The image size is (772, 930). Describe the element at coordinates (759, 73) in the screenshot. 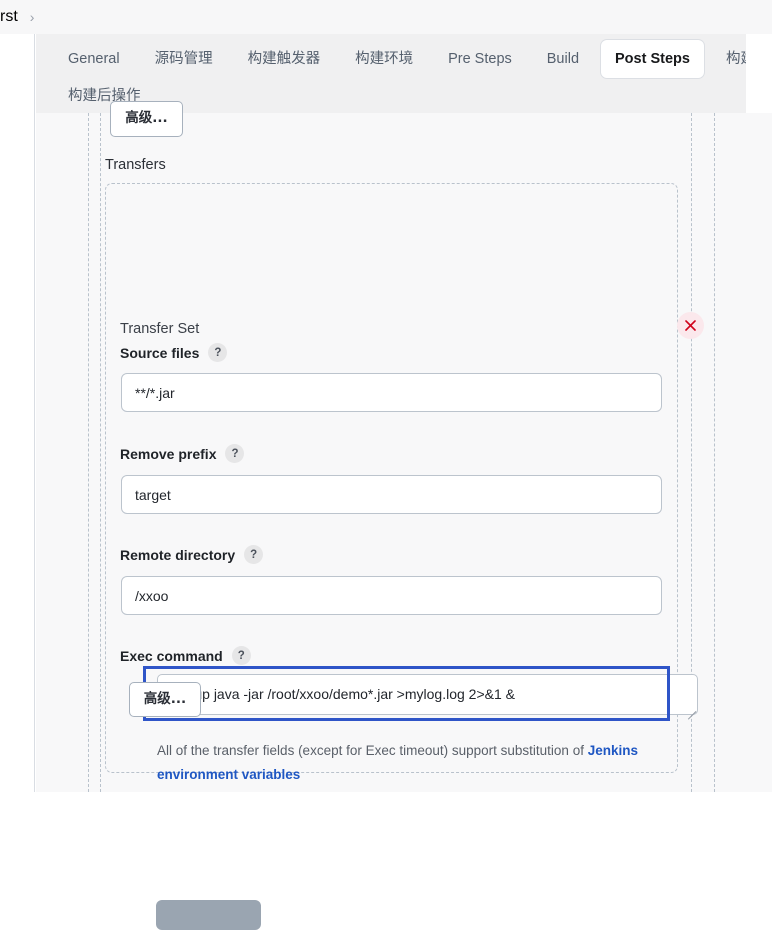

I see `tabbar-right-gap` at that location.